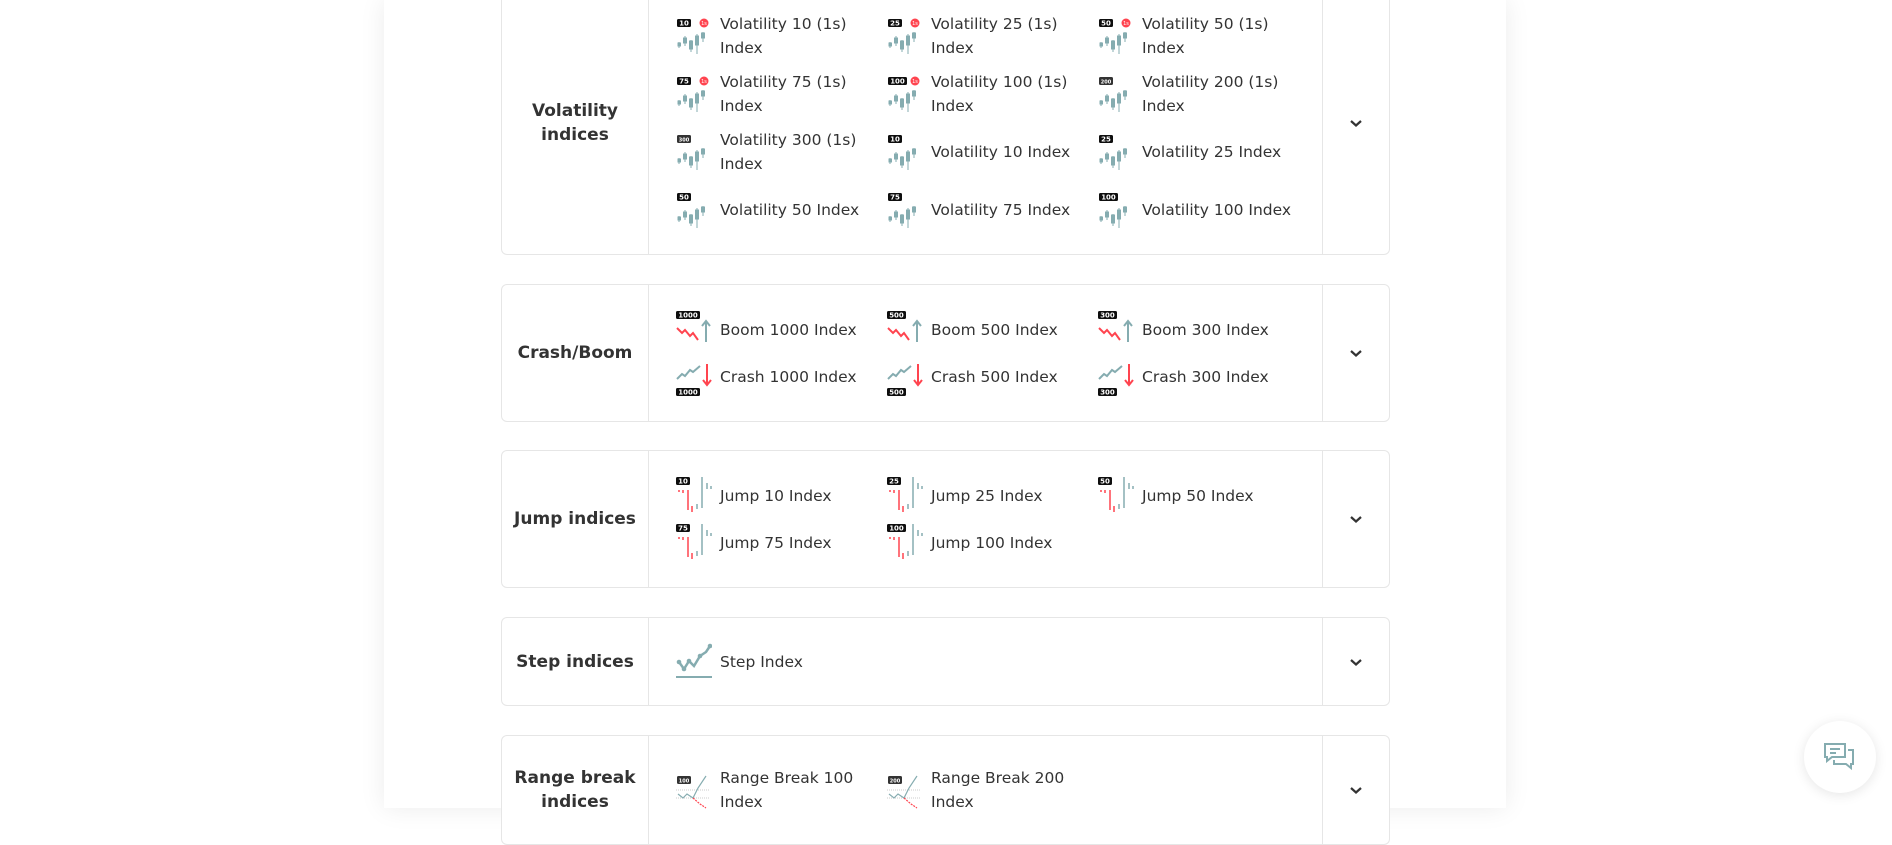 Image resolution: width=1892 pixels, height=845 pixels. I want to click on market-item: 500 Crash 500 Index, so click(992, 376).